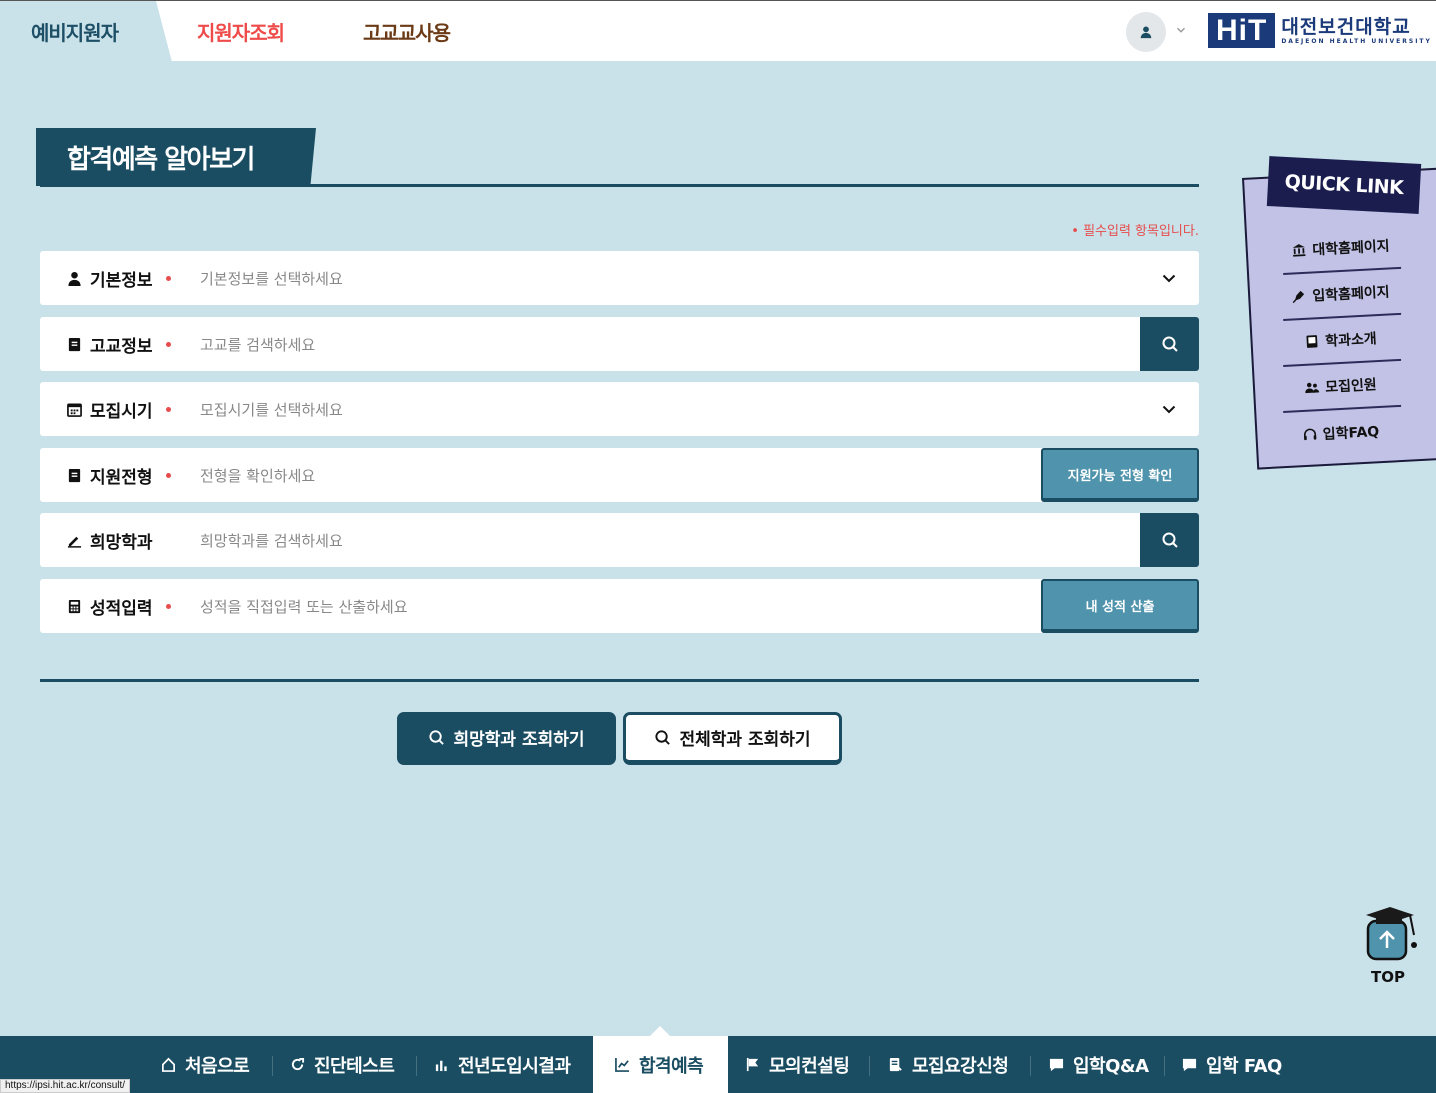 Image resolution: width=1436 pixels, height=1093 pixels. I want to click on field-label: 기본정보, so click(121, 280).